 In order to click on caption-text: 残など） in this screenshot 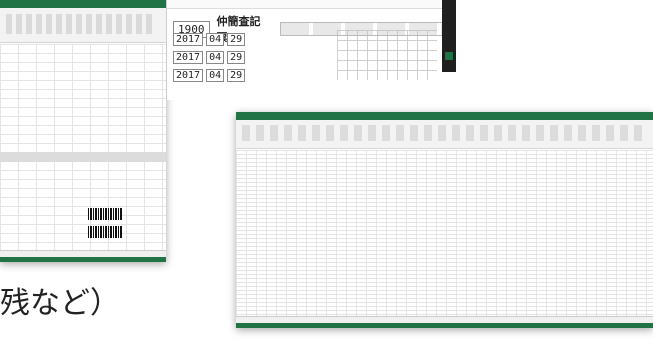, I will do `click(60, 303)`.